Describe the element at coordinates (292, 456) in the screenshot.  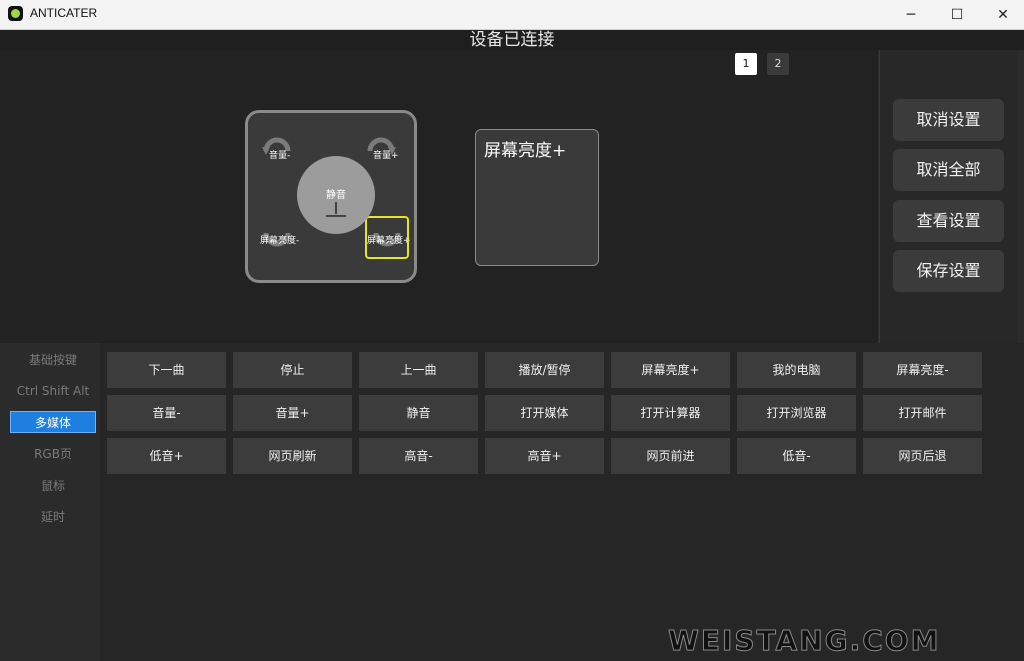
I see `function-key: 网页刷新` at that location.